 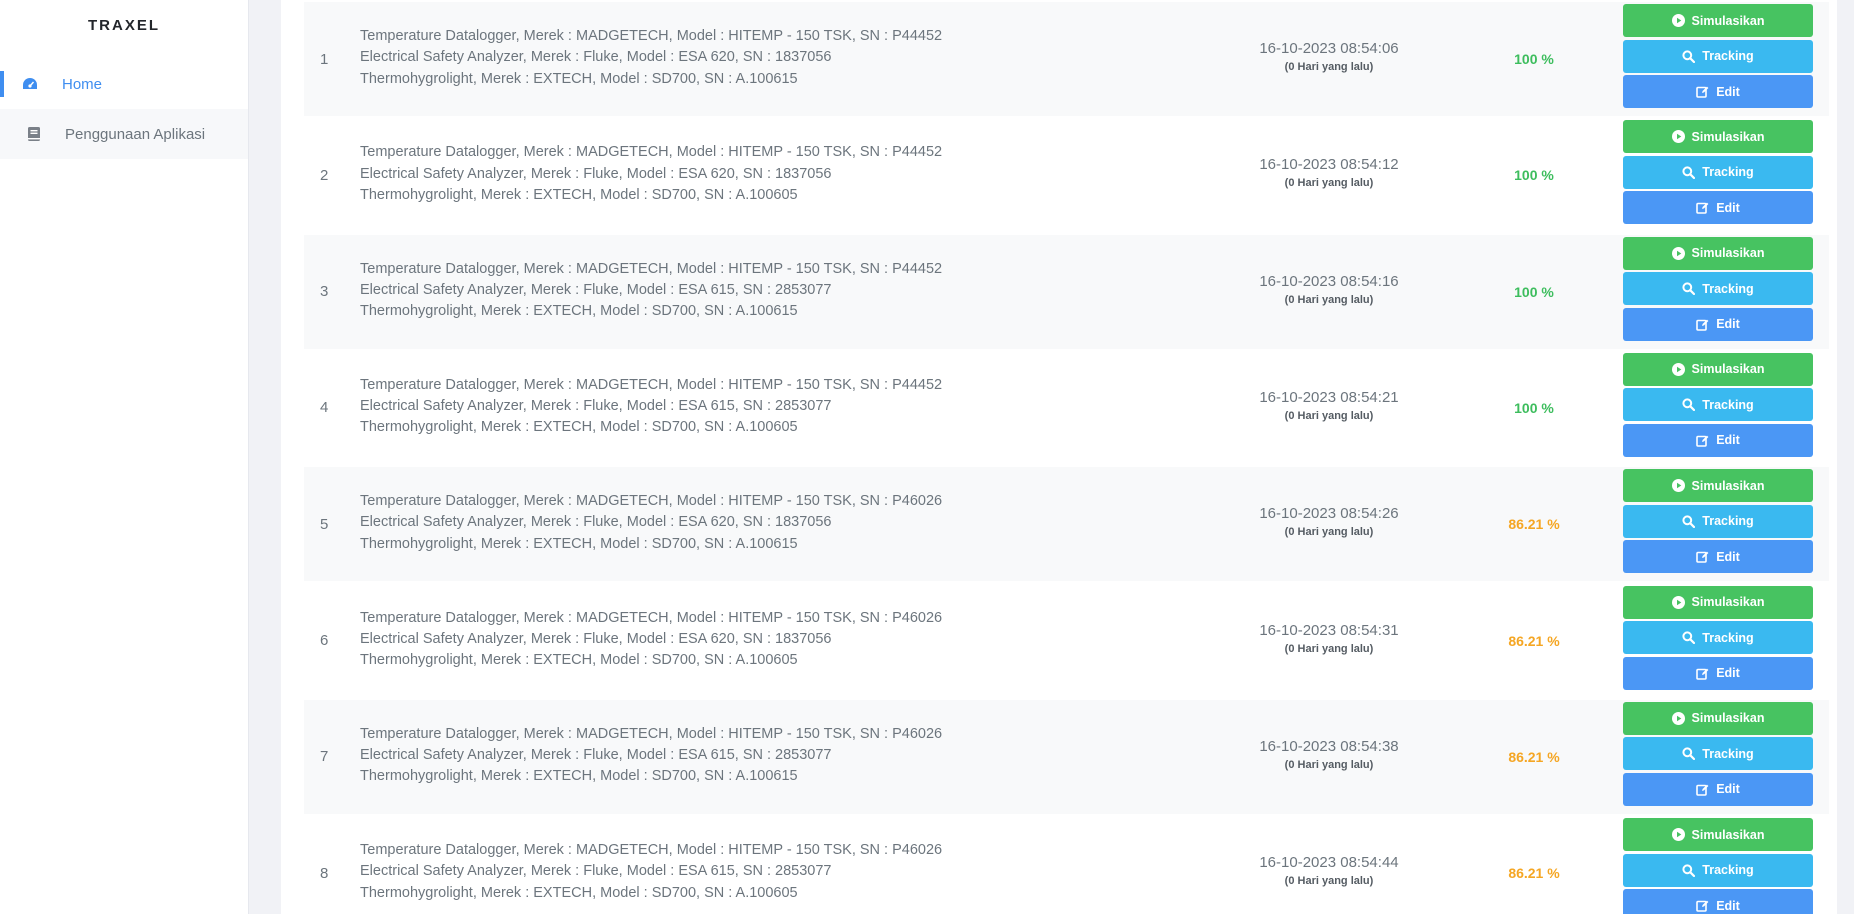 What do you see at coordinates (324, 524) in the screenshot?
I see `row-number: 5` at bounding box center [324, 524].